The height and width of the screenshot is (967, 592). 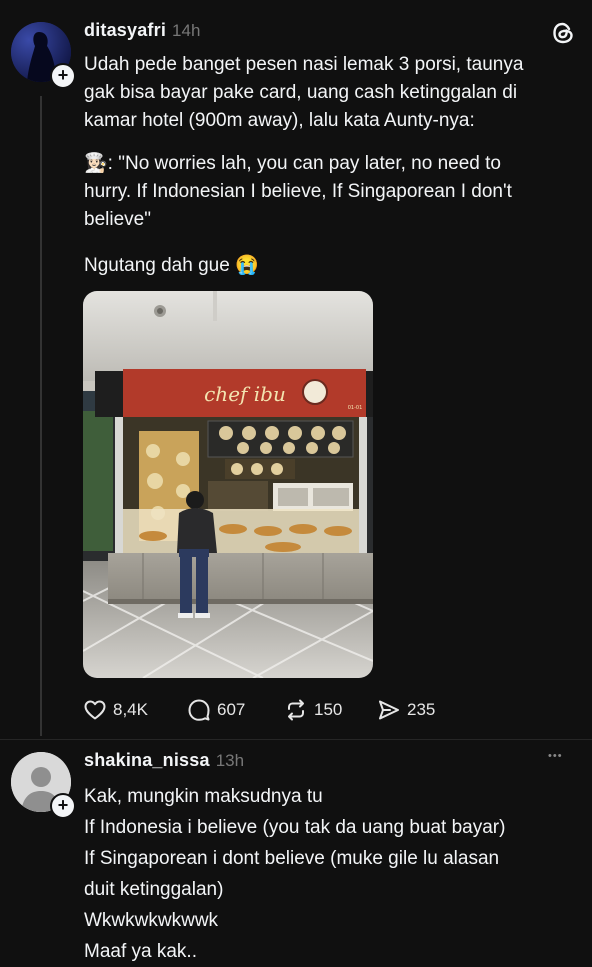 I want to click on more-icon: •••, so click(x=555, y=756).